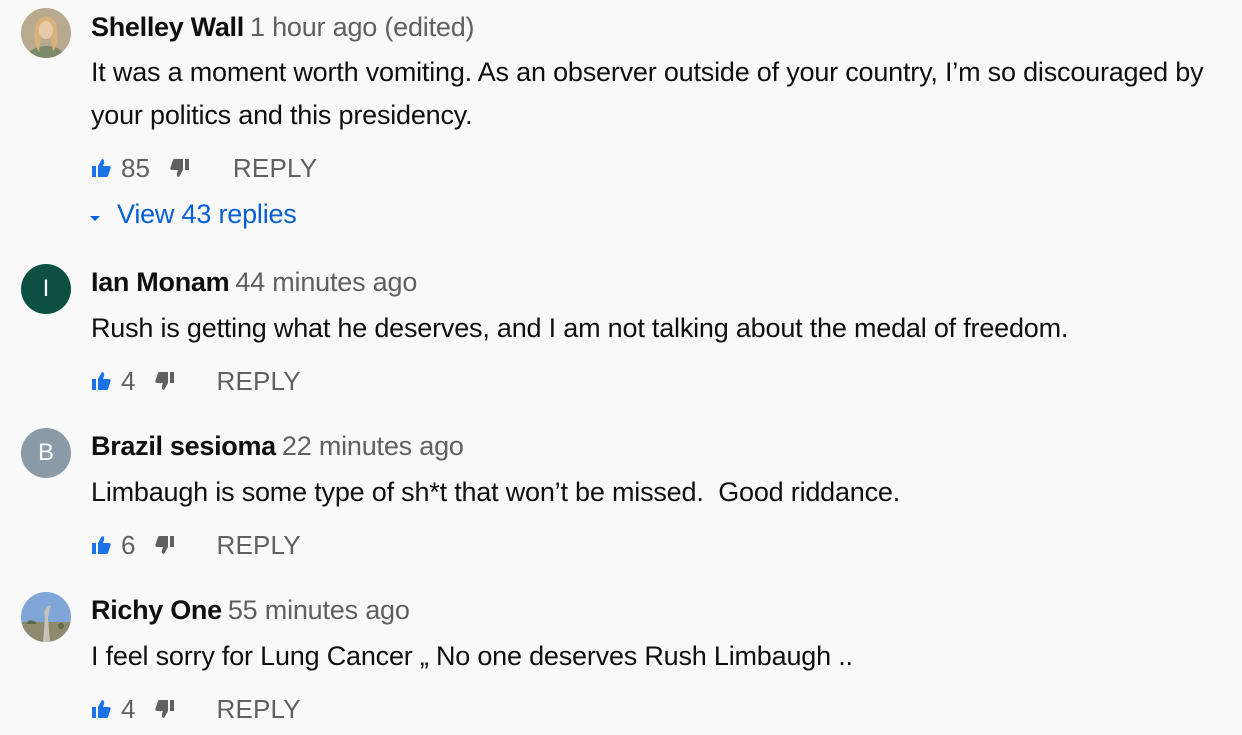 This screenshot has height=735, width=1242. Describe the element at coordinates (95, 214) in the screenshot. I see `caret-down-icon` at that location.